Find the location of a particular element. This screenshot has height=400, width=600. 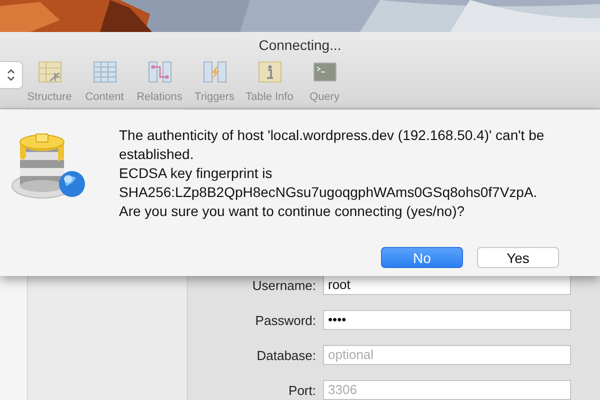

field-label: Database: is located at coordinates (286, 355).